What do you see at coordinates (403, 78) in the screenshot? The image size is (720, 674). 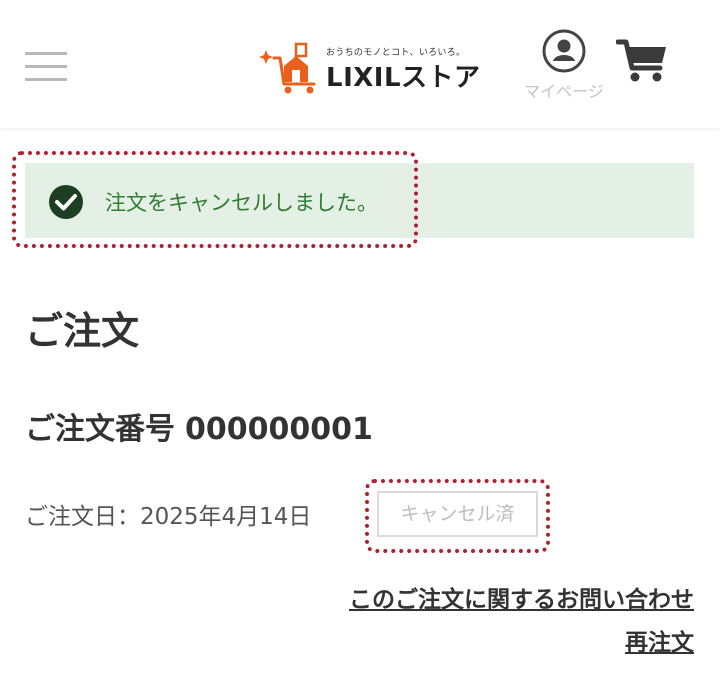 I see `logo-name: LIXILストア` at bounding box center [403, 78].